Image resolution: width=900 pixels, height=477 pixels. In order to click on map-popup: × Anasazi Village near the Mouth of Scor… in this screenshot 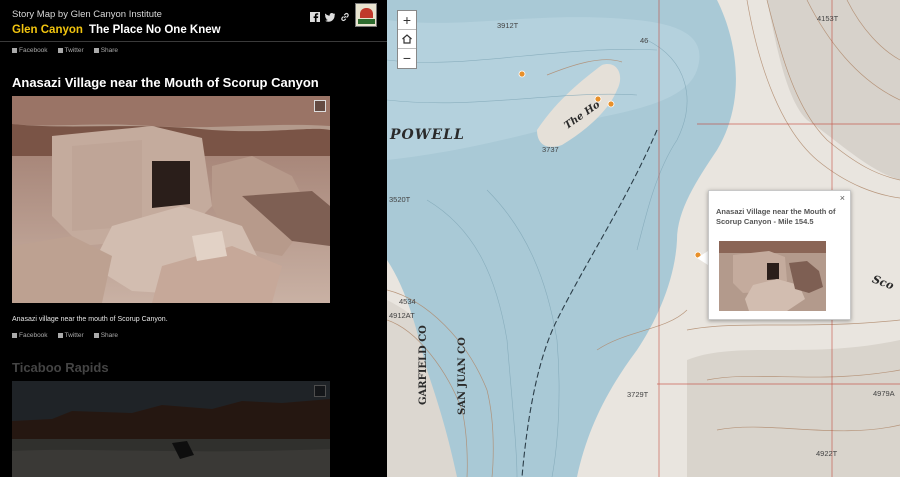, I will do `click(779, 255)`.